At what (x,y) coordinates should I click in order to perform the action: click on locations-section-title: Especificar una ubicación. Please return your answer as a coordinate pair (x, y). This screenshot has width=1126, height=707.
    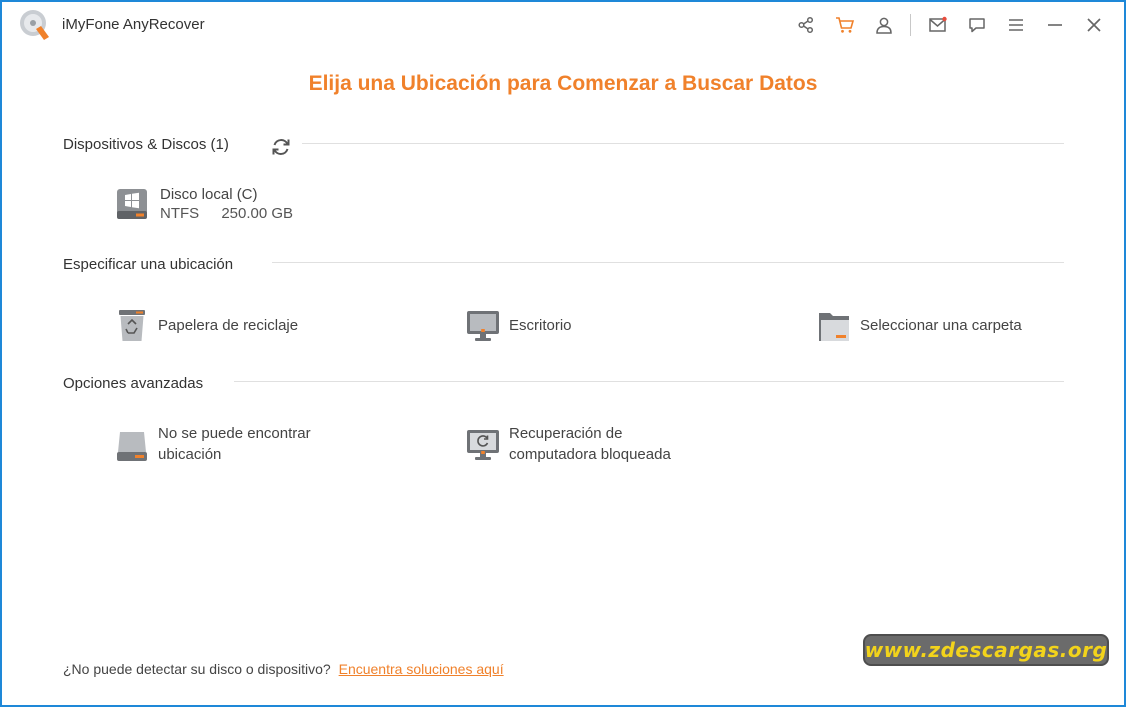
    Looking at the image, I should click on (153, 264).